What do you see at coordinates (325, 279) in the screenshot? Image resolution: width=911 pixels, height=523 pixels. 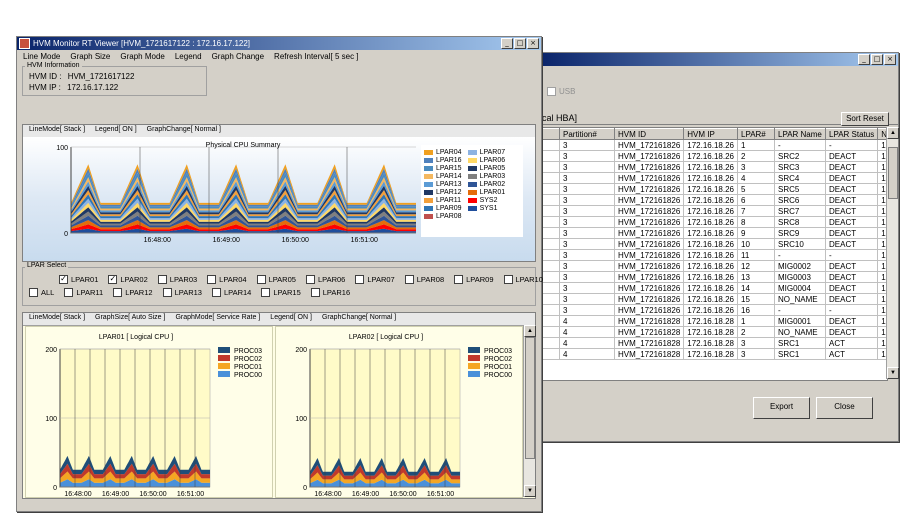 I see `lpar-checkbox: LPAR06` at bounding box center [325, 279].